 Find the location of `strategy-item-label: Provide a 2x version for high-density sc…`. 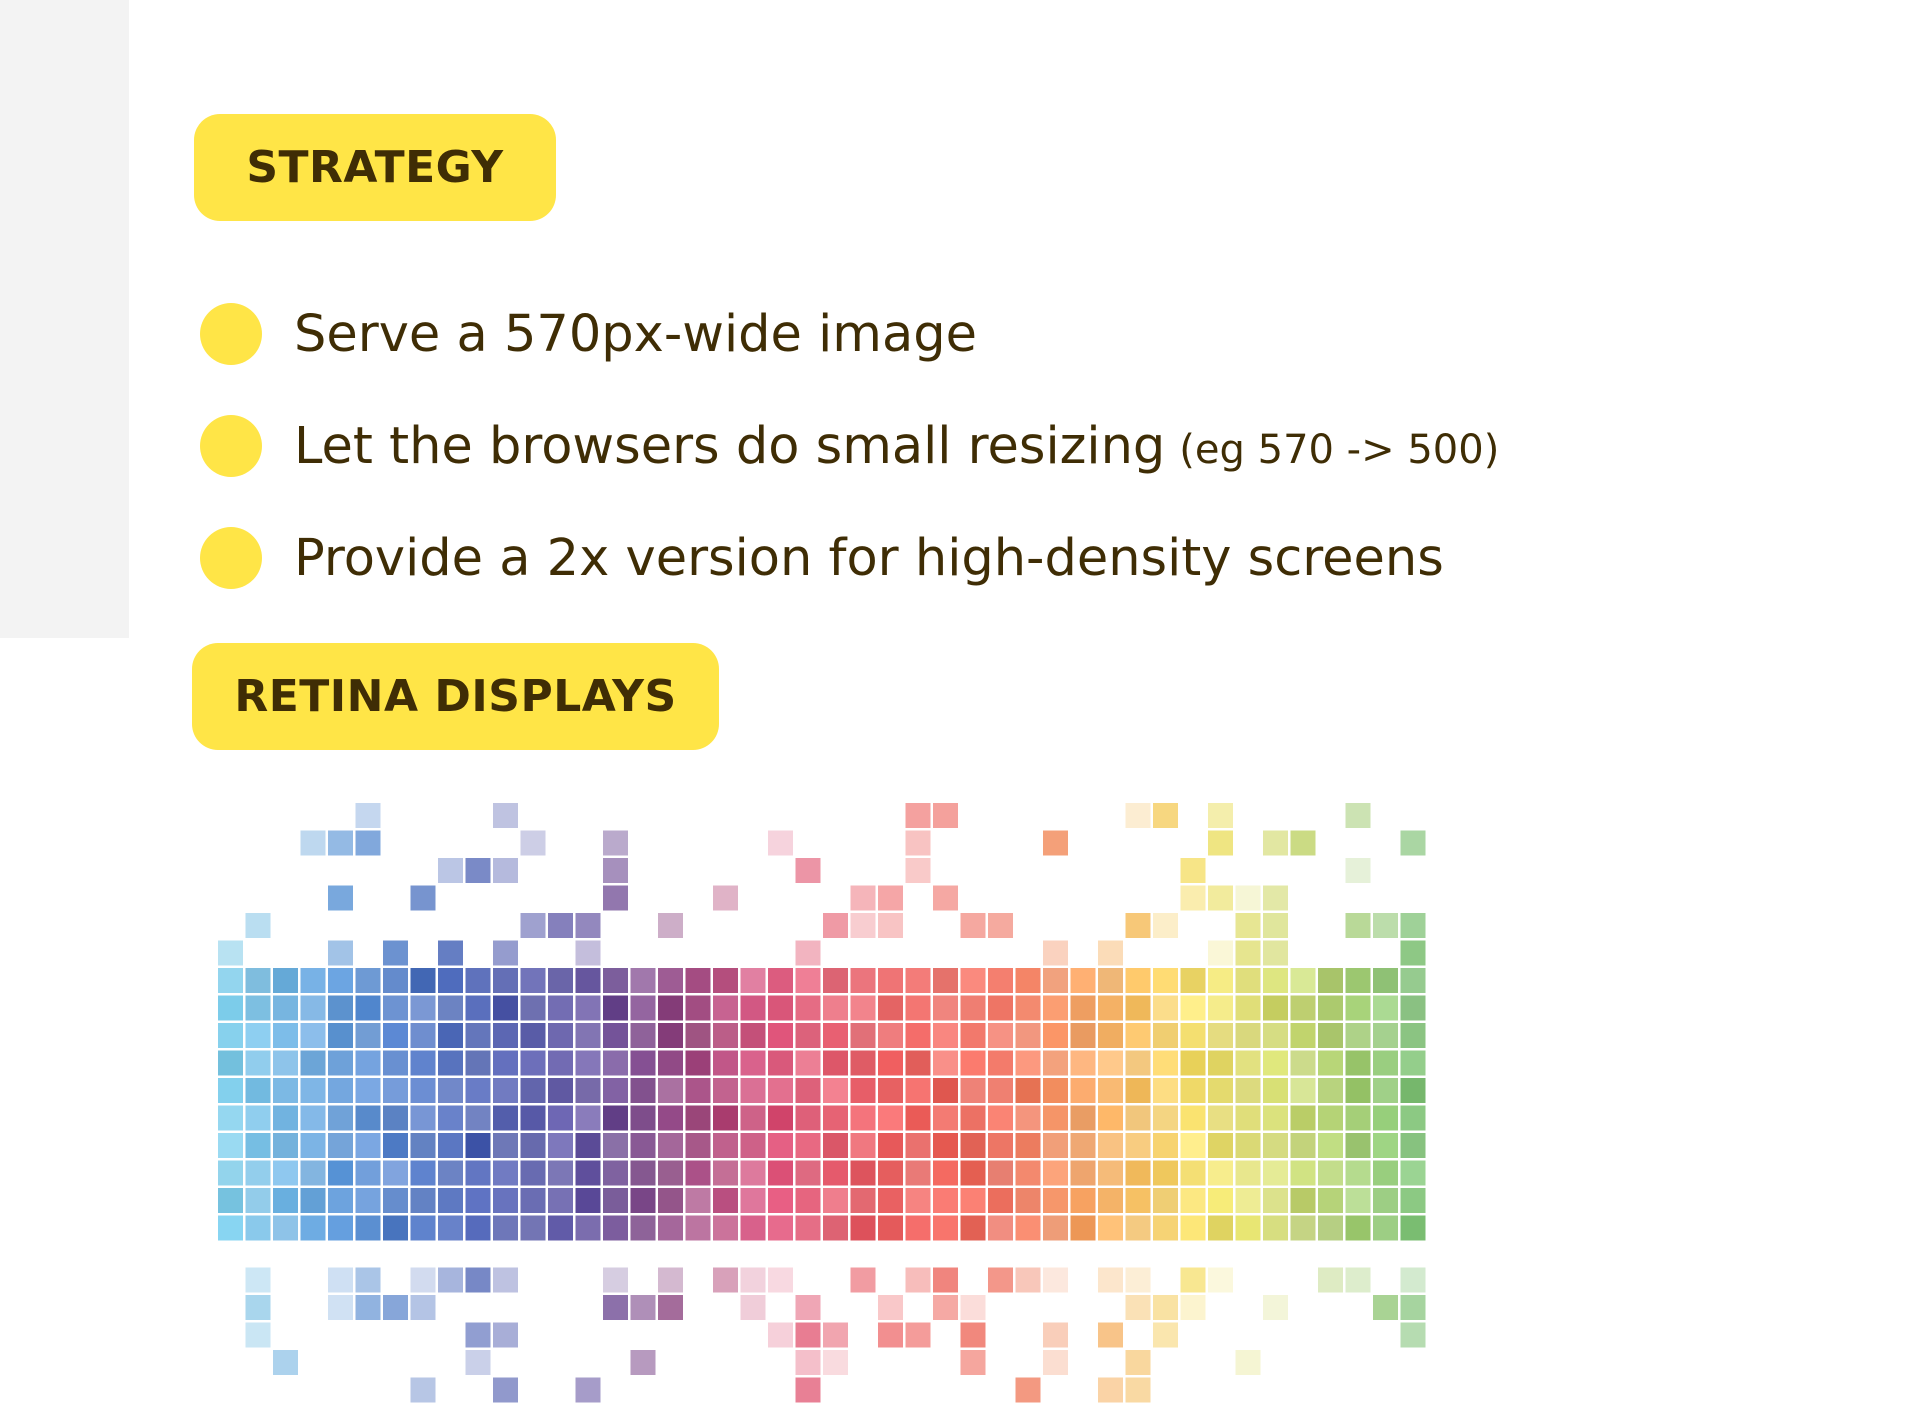

strategy-item-label: Provide a 2x version for high-density sc… is located at coordinates (869, 558).